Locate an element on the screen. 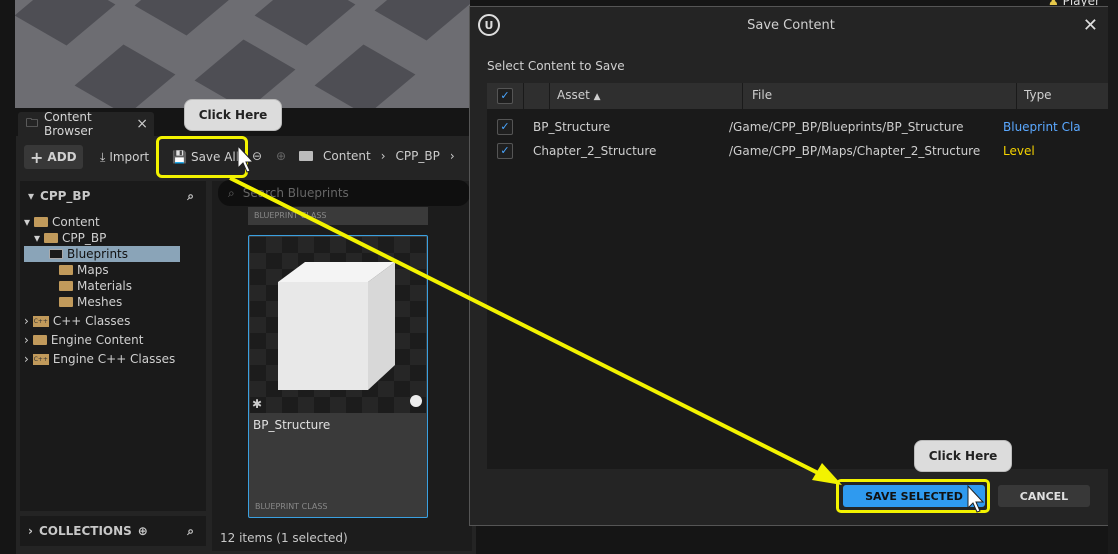 The image size is (1118, 554). collections-header: › COLLECTIONS ⊕ ⌕ is located at coordinates (113, 531).